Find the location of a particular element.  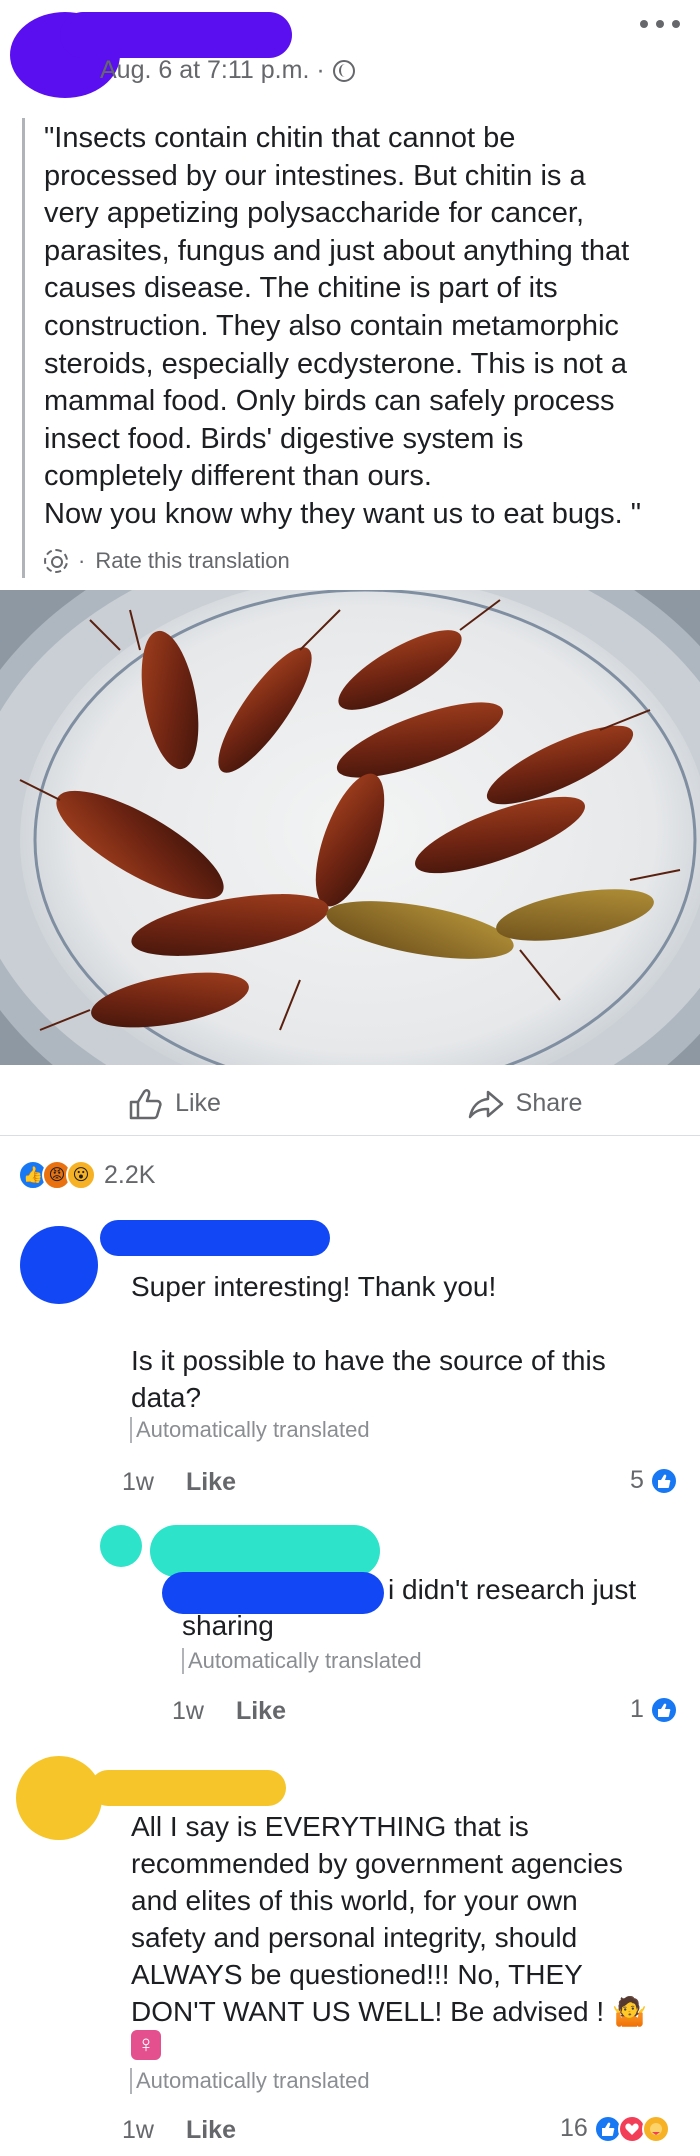

share-label: Share is located at coordinates (549, 1103).